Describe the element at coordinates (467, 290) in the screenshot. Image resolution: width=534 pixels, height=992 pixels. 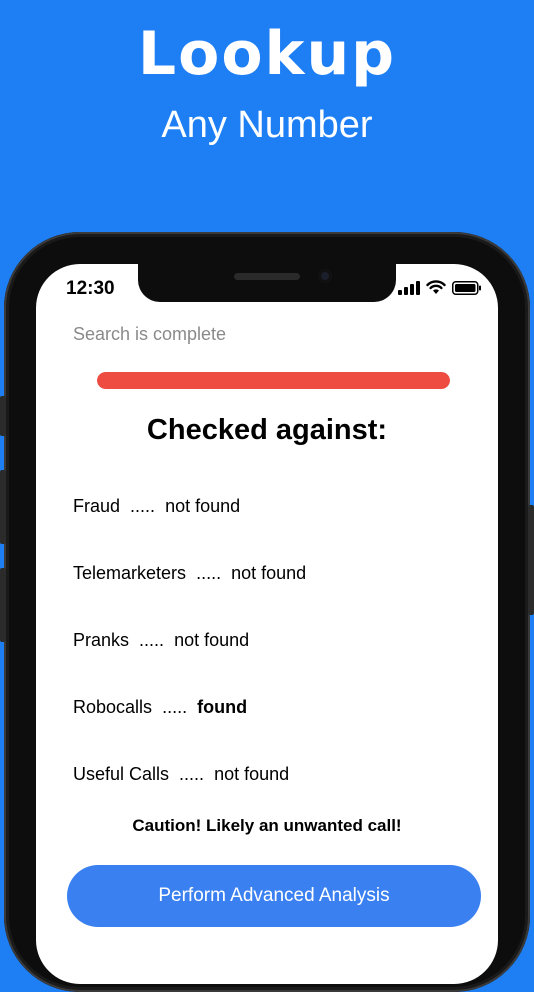
I see `battery-icon` at that location.